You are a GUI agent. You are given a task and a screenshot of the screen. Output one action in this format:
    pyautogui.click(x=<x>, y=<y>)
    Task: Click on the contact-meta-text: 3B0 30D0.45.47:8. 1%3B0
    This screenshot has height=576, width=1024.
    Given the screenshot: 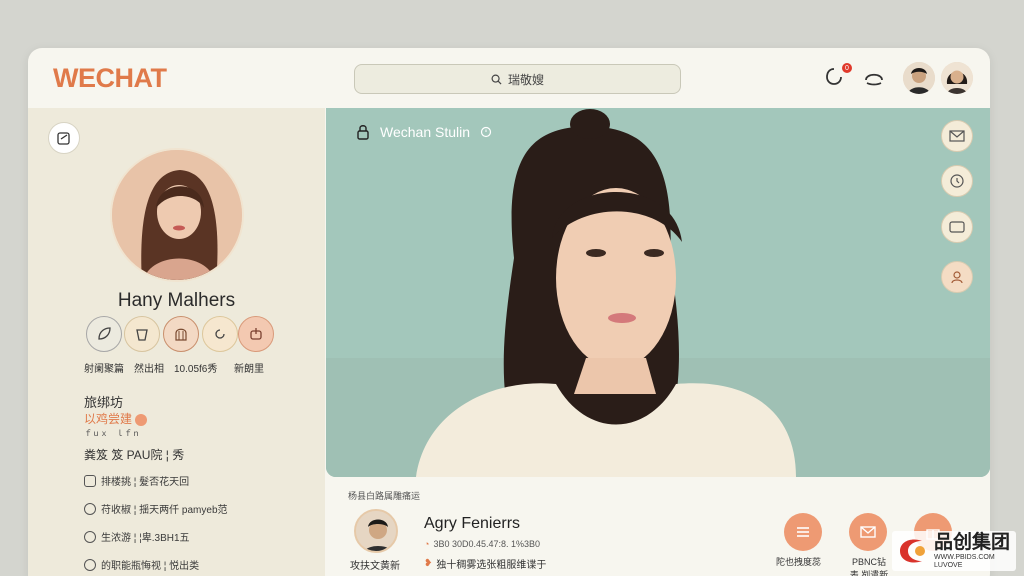 What is the action you would take?
    pyautogui.click(x=487, y=544)
    